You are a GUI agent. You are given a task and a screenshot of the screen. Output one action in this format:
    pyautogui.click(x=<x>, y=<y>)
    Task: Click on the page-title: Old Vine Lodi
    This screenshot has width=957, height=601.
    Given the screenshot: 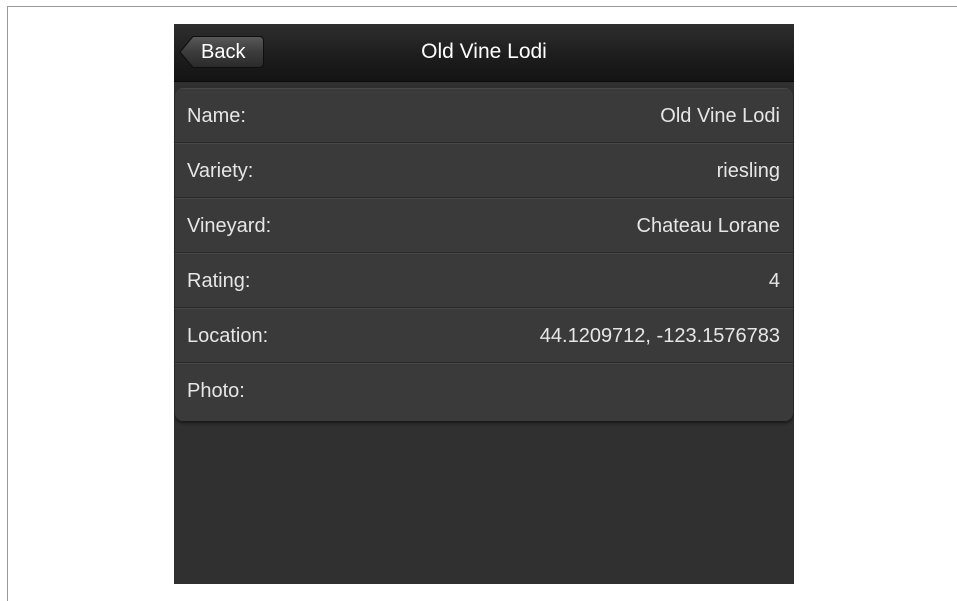 What is the action you would take?
    pyautogui.click(x=484, y=51)
    